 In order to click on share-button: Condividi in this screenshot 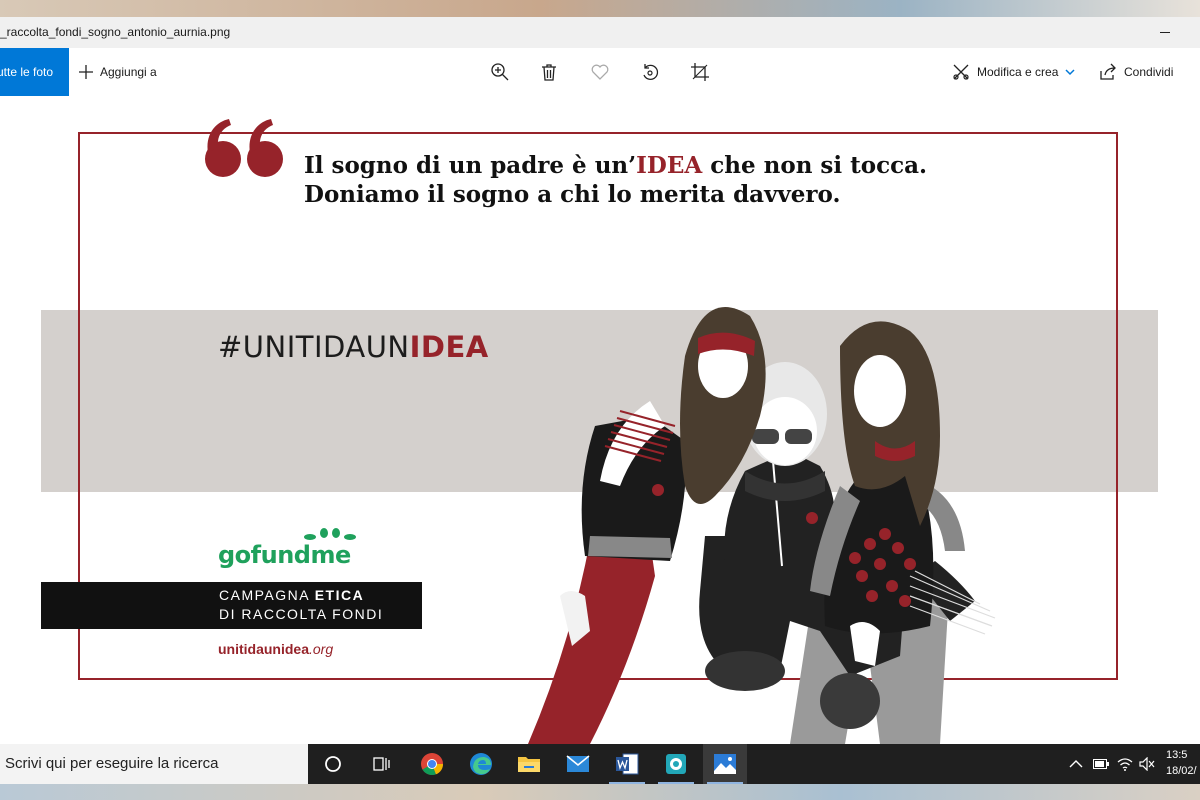, I will do `click(1136, 72)`.